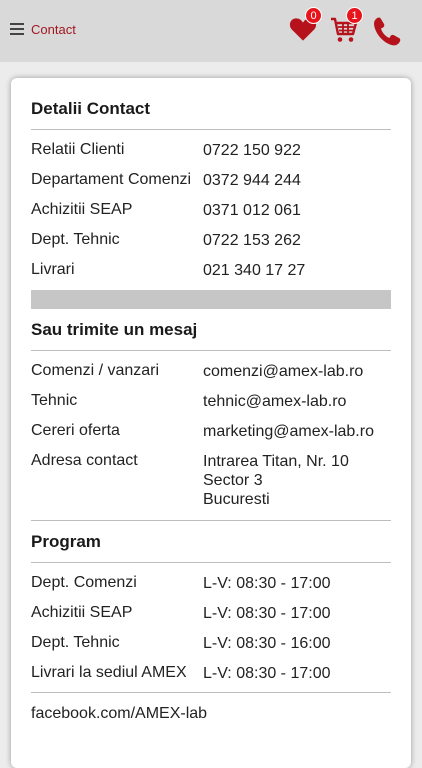  I want to click on wishlist-button: 0, so click(305, 27).